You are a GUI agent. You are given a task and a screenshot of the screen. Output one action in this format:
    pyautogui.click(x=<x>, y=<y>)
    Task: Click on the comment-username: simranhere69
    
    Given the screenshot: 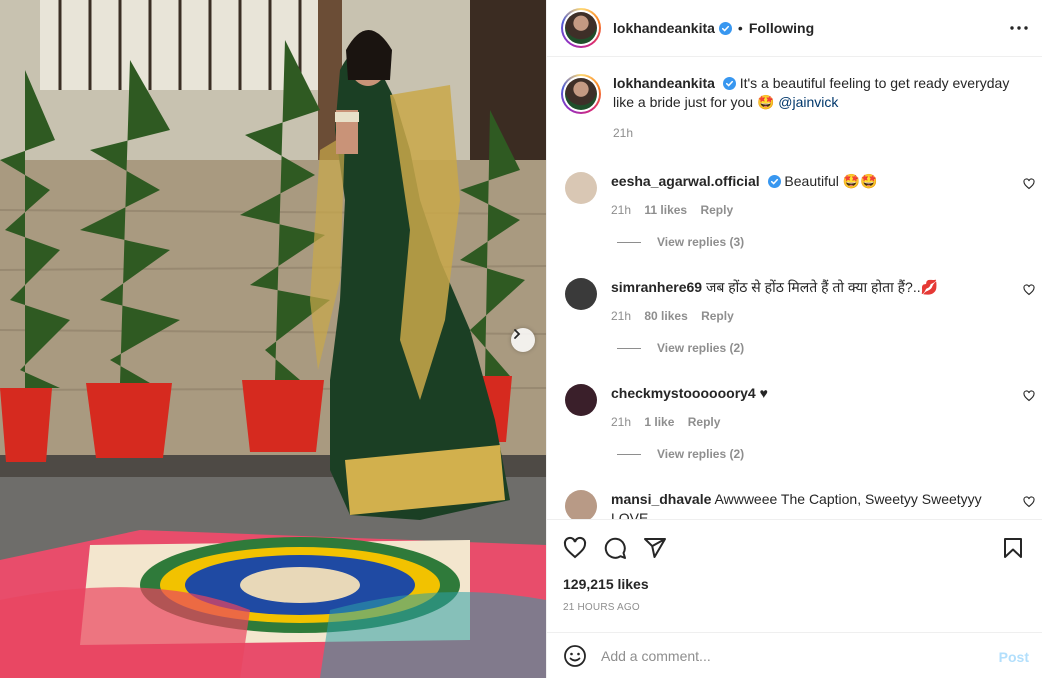 What is the action you would take?
    pyautogui.click(x=656, y=287)
    